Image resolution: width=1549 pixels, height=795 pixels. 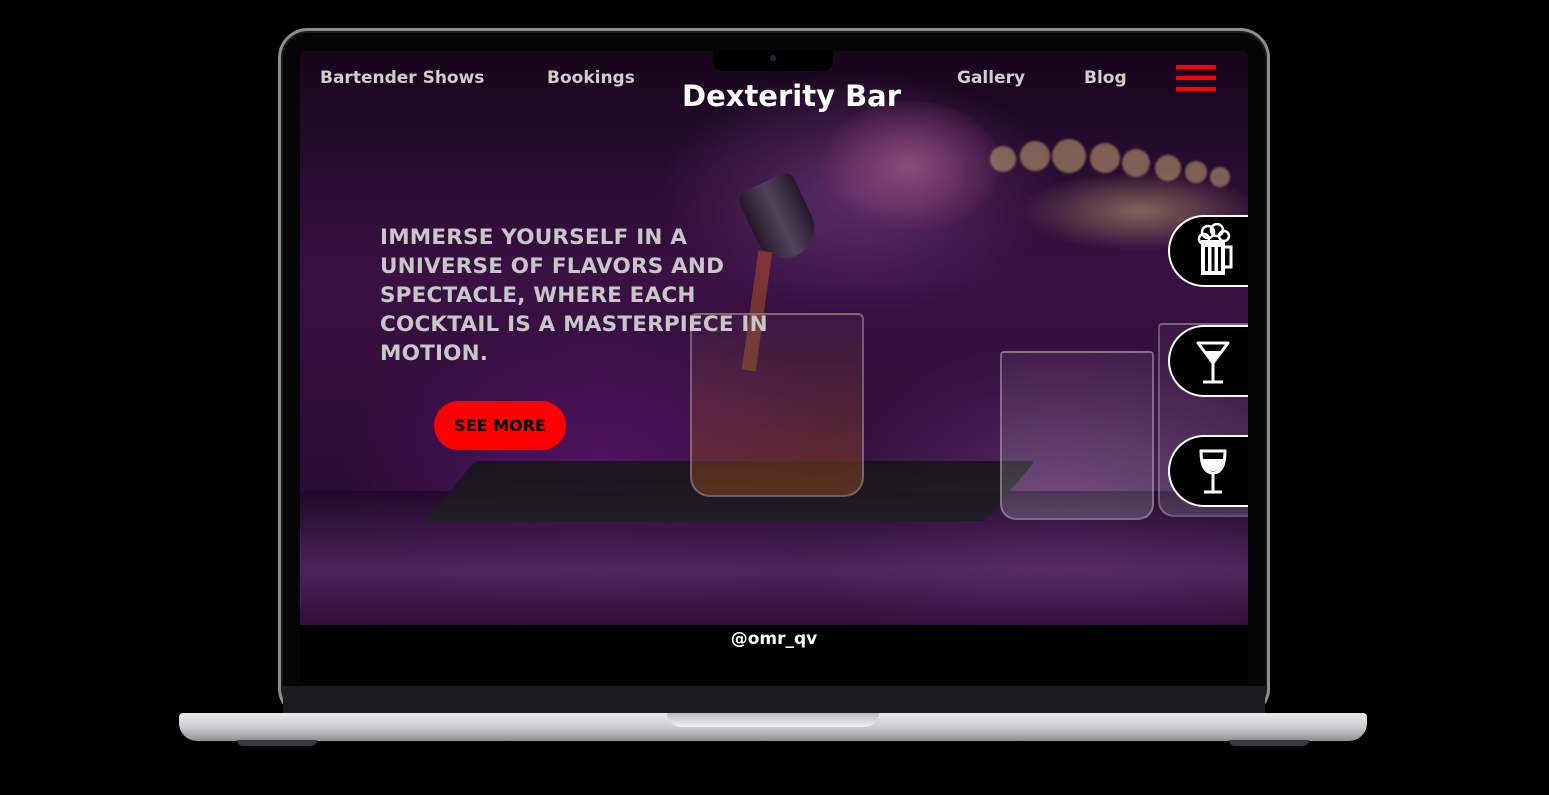 I want to click on see-more-button: SEE MORE, so click(x=500, y=425).